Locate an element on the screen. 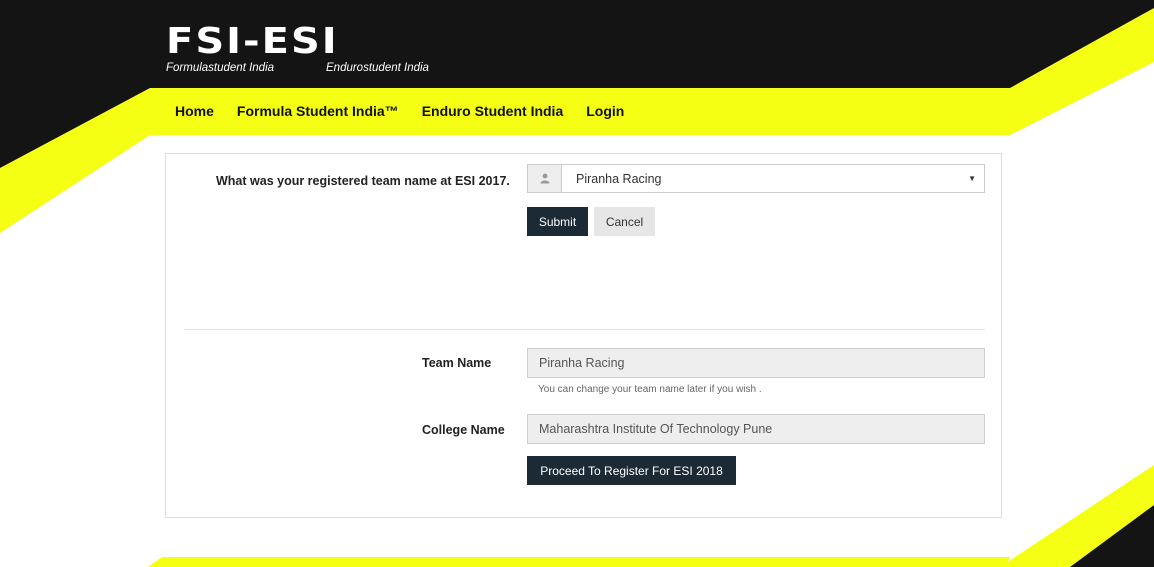 The width and height of the screenshot is (1154, 567). proceed-register-button: Proceed To Register For ESI 2018 is located at coordinates (631, 470).